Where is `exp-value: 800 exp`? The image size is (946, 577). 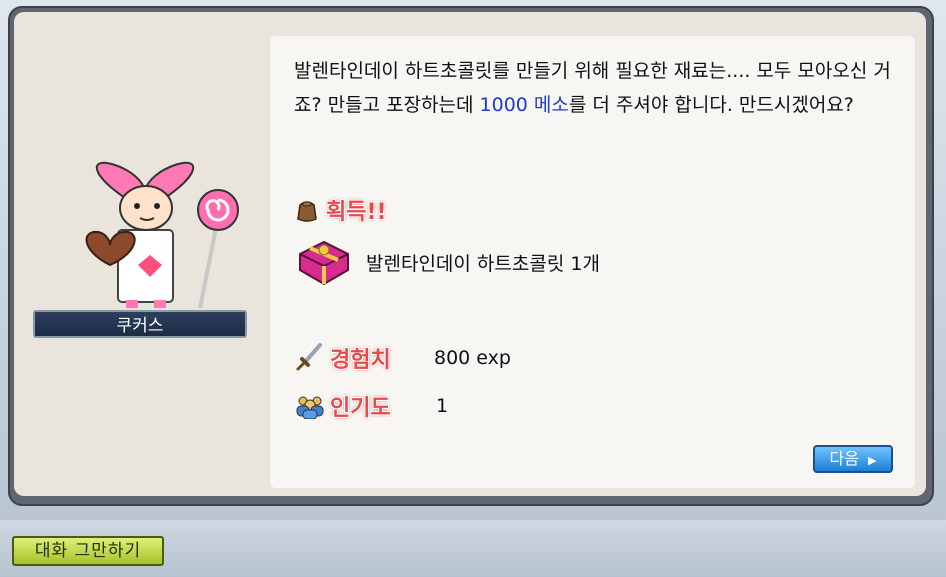
exp-value: 800 exp is located at coordinates (472, 358).